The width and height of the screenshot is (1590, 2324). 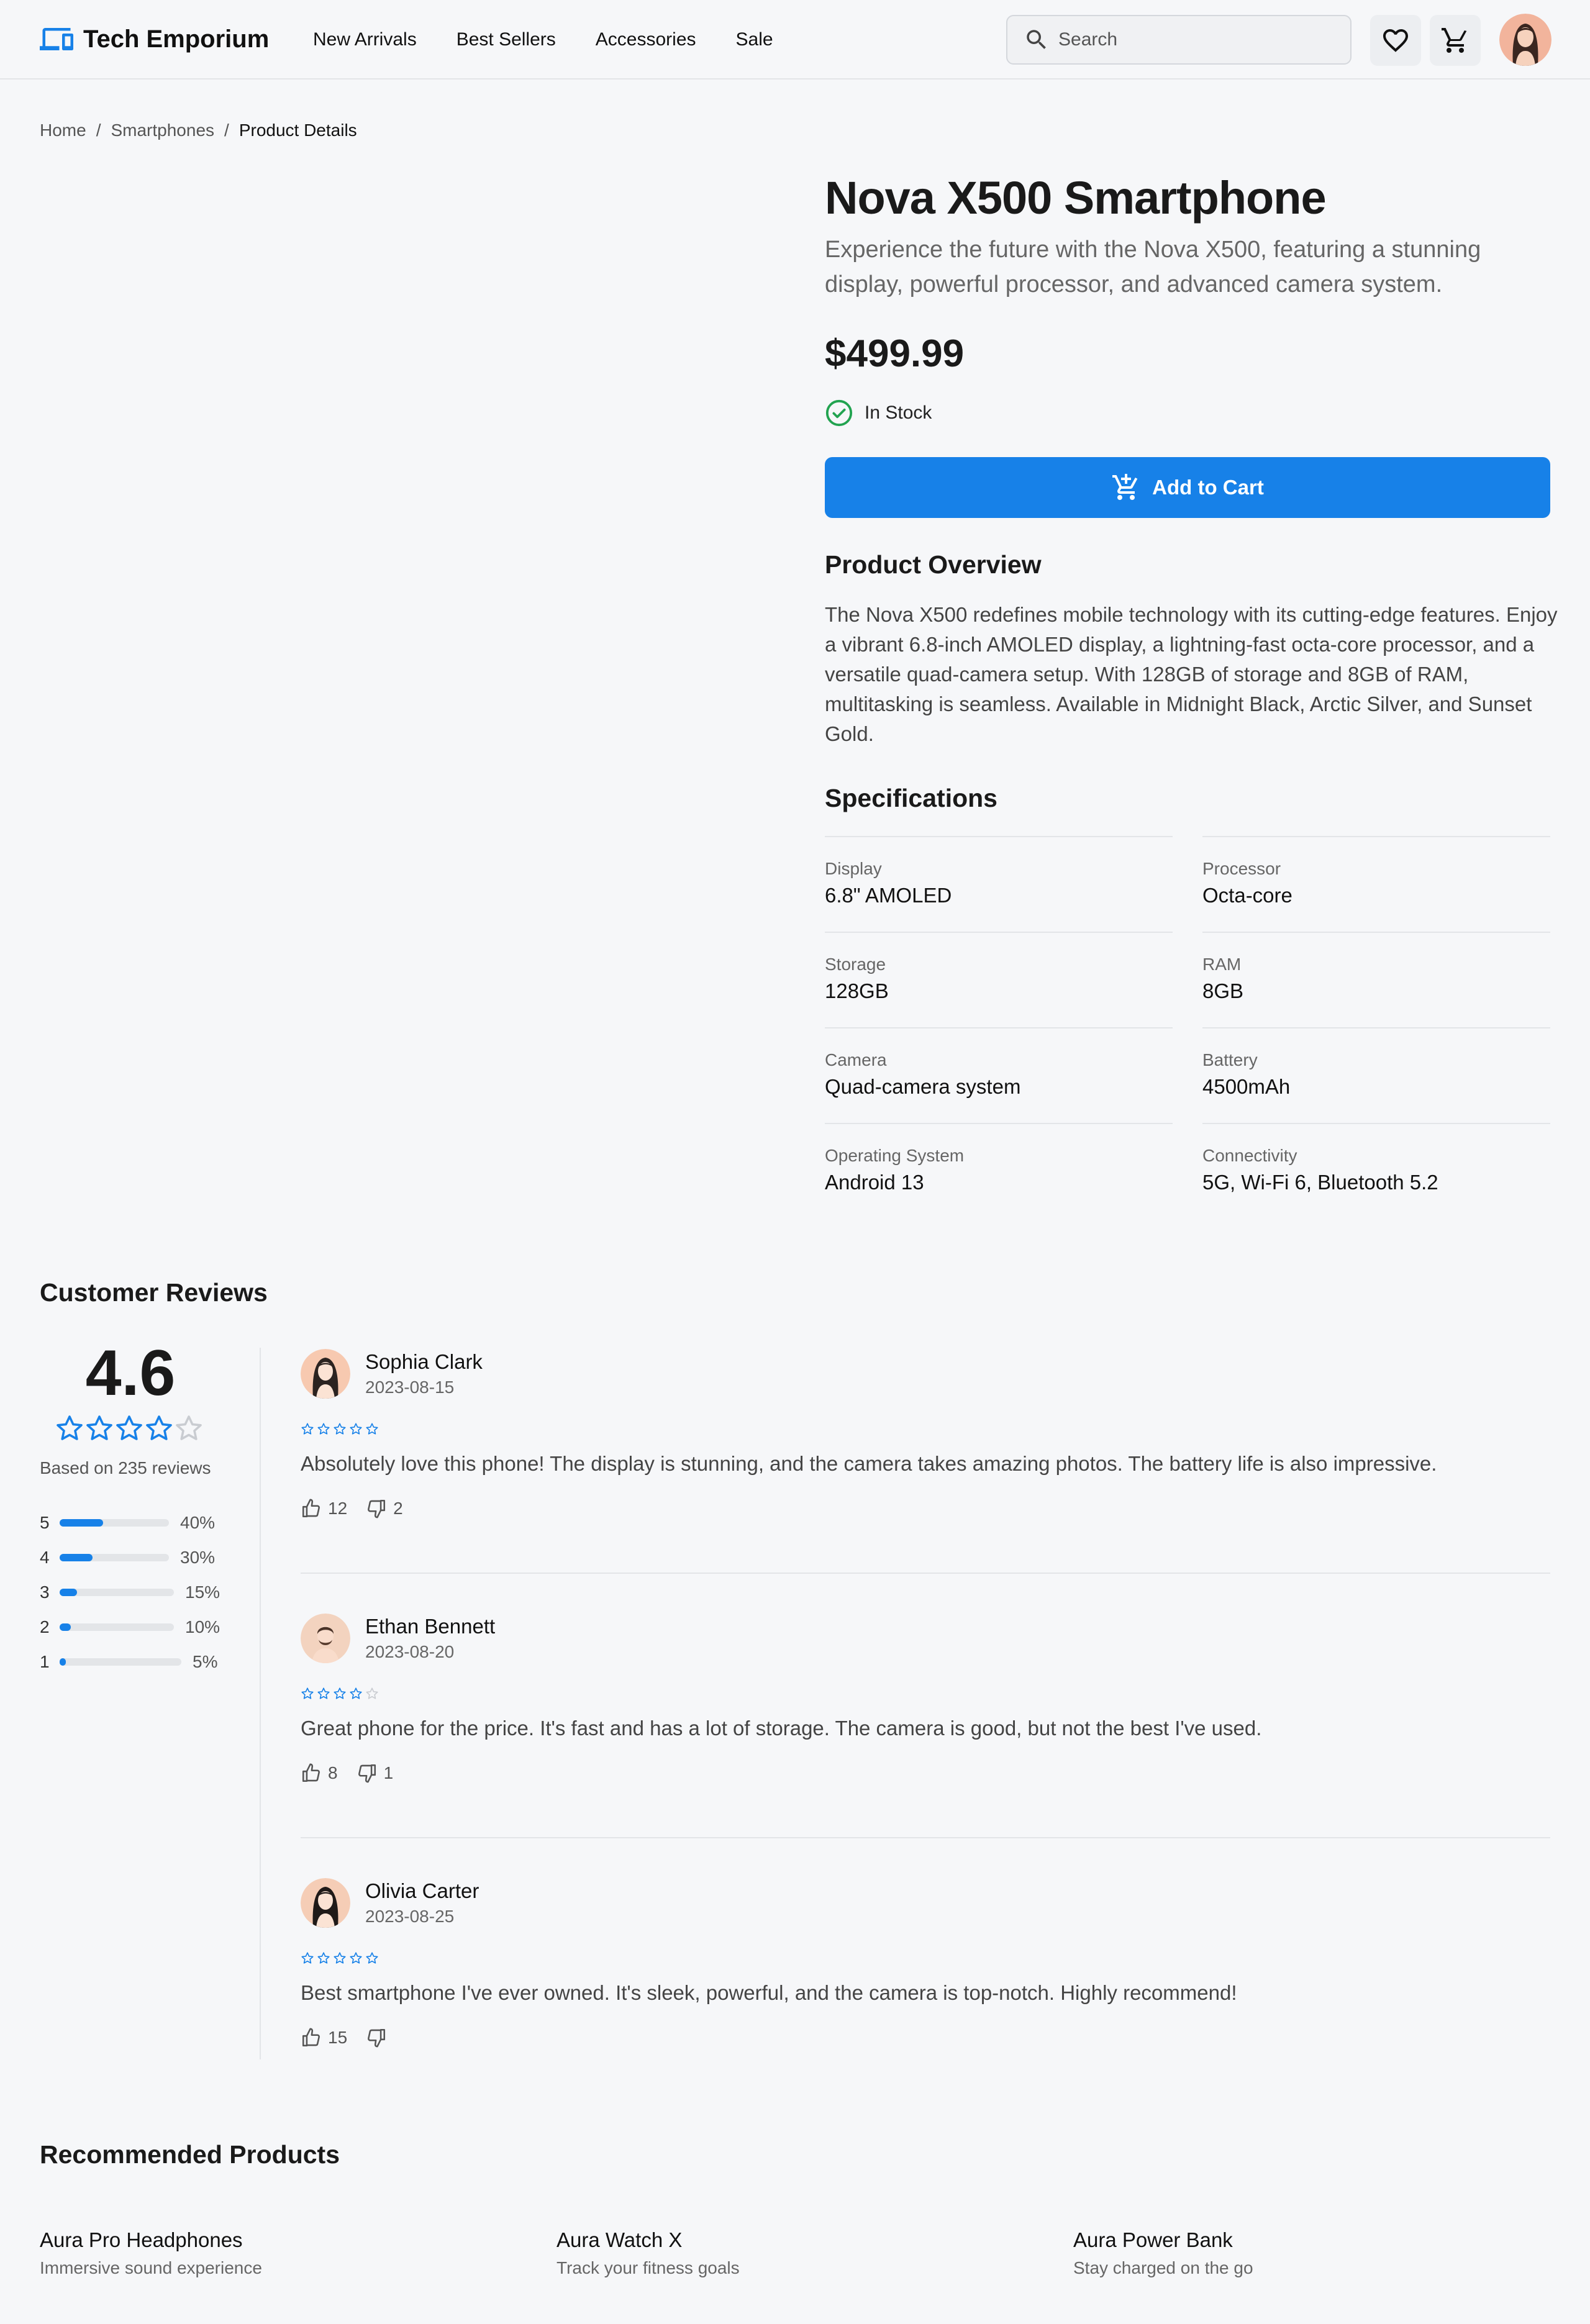 What do you see at coordinates (1376, 873) in the screenshot?
I see `spec-item: Processor Octa-core` at bounding box center [1376, 873].